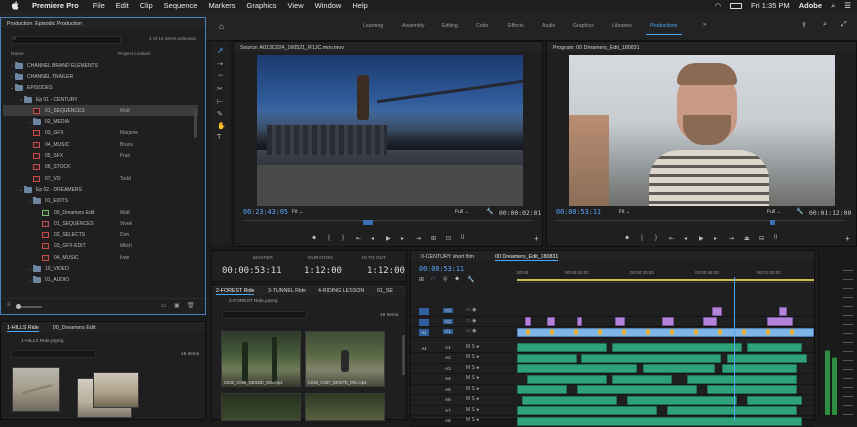 The height and width of the screenshot is (427, 857). Describe the element at coordinates (527, 257) in the screenshot. I see `tab-dreamers-sequence: 00 Dreamers_Edit_180831` at that location.